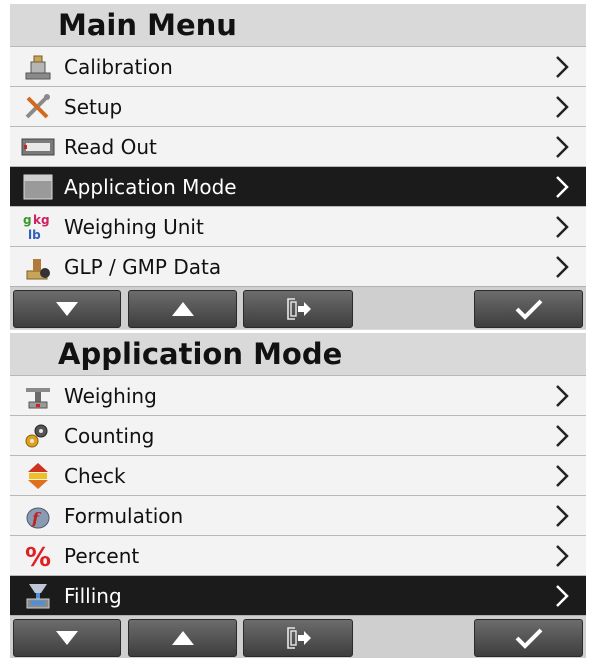 Image resolution: width=590 pixels, height=659 pixels. Describe the element at coordinates (41, 220) in the screenshot. I see `svg-text: kg` at that location.